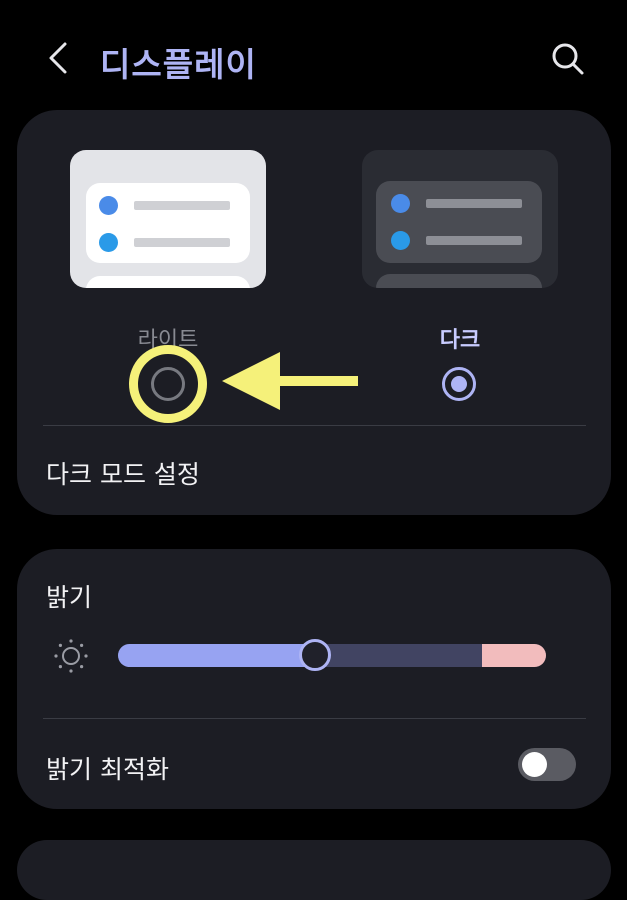 Image resolution: width=627 pixels, height=900 pixels. I want to click on arrow-left-icon, so click(290, 381).